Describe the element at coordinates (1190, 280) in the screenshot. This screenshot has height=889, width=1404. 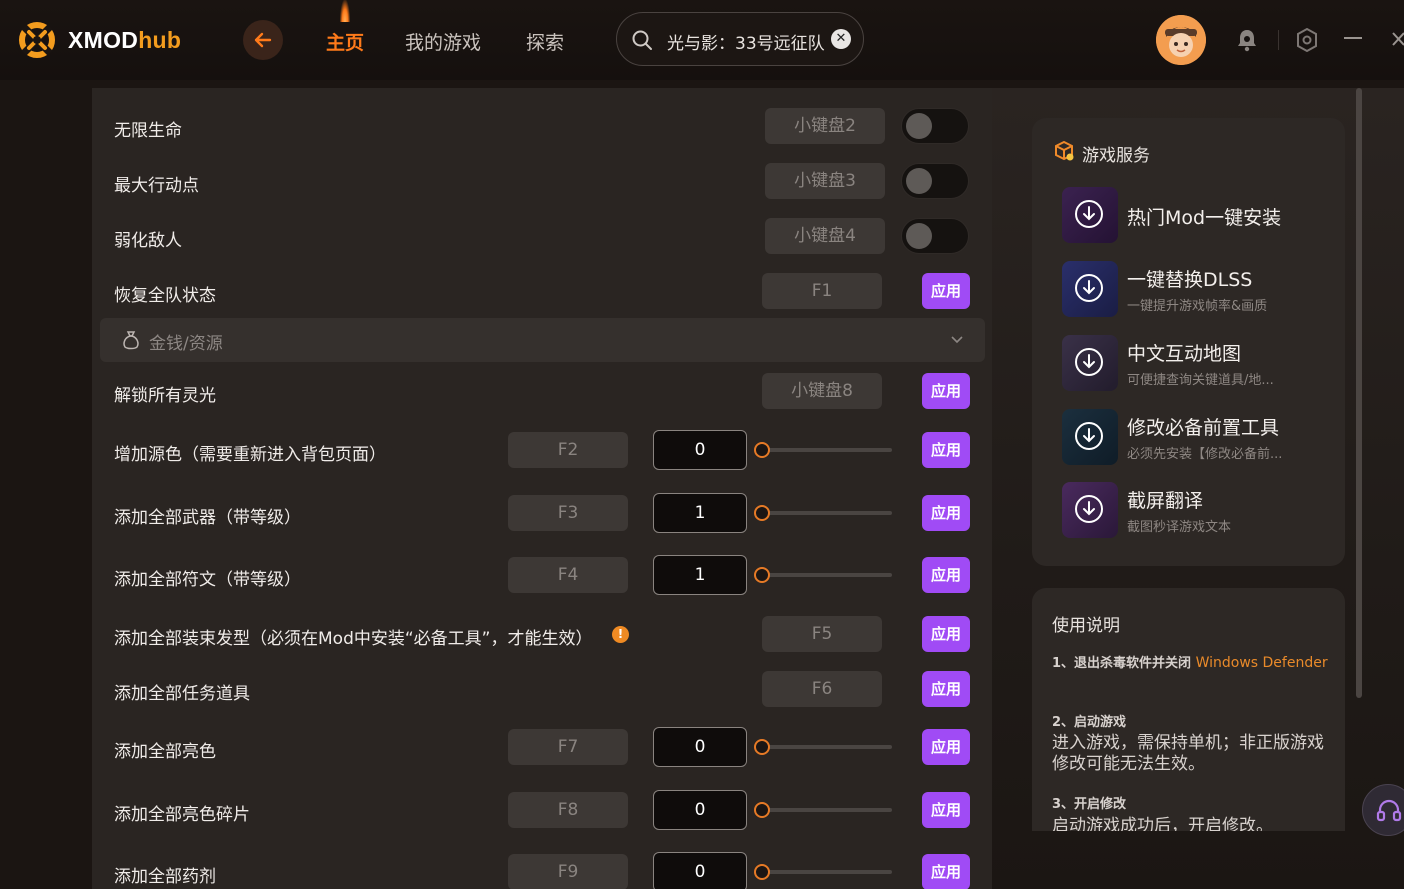
I see `service-name: 一键替换DLSS` at that location.